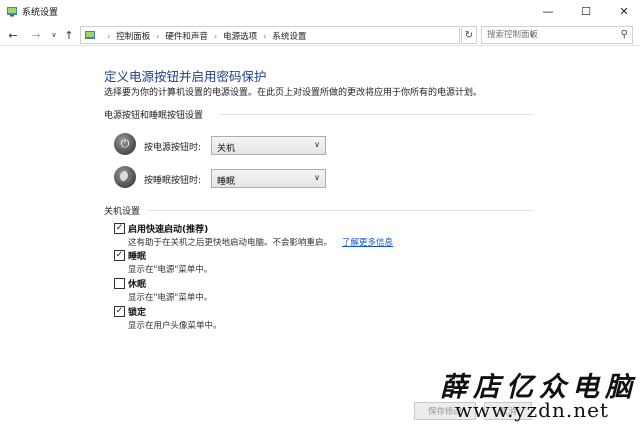 This screenshot has height=427, width=640. Describe the element at coordinates (119, 311) in the screenshot. I see `lock-checkbox: ✓` at that location.